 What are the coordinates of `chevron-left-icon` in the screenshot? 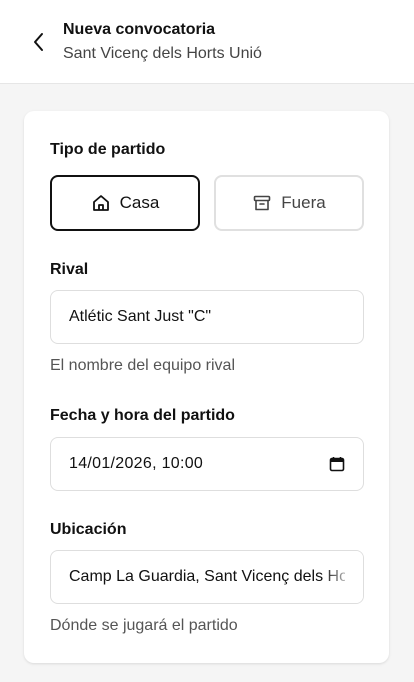 It's located at (38, 42).